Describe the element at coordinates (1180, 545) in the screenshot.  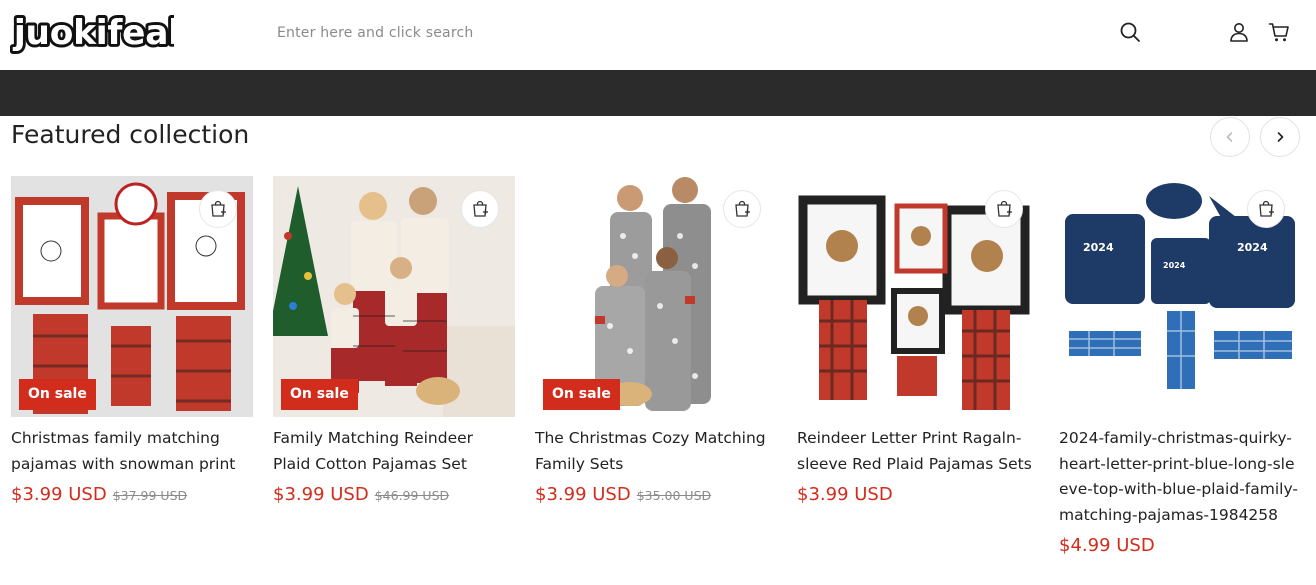
I see `price-row: $4.99 USD` at that location.